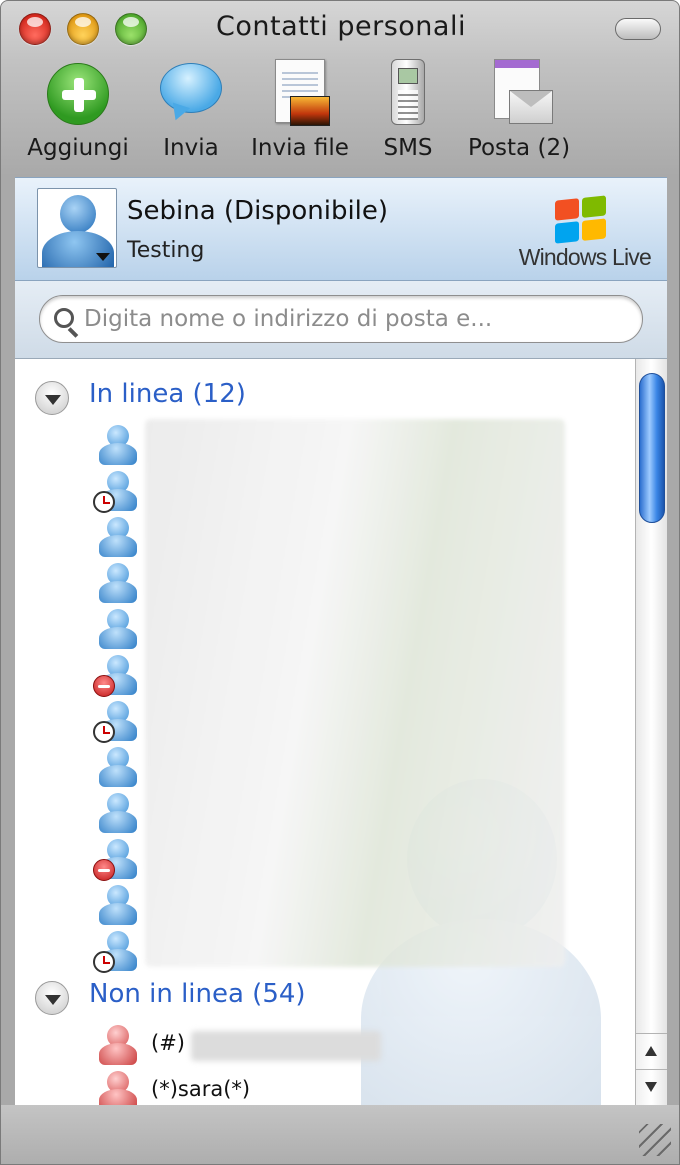 The image size is (680, 1165). I want to click on contact-list-scrollbar, so click(651, 732).